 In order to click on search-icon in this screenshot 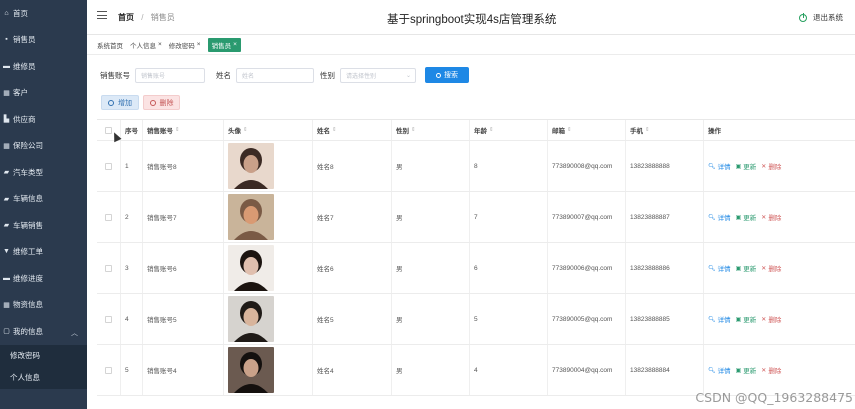, I will do `click(438, 75)`.